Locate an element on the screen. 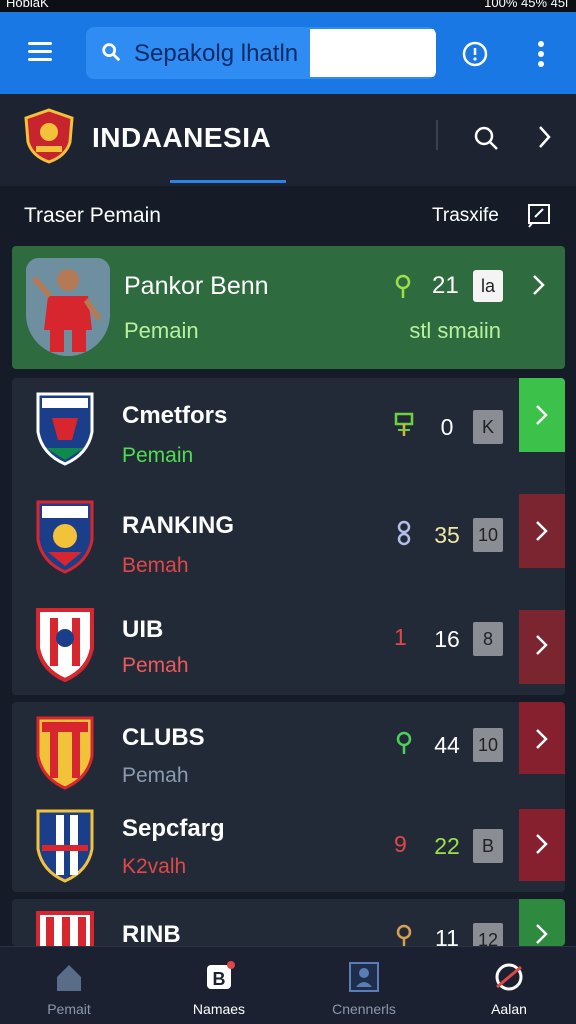 This screenshot has width=576, height=1024. edit-icon is located at coordinates (539, 215).